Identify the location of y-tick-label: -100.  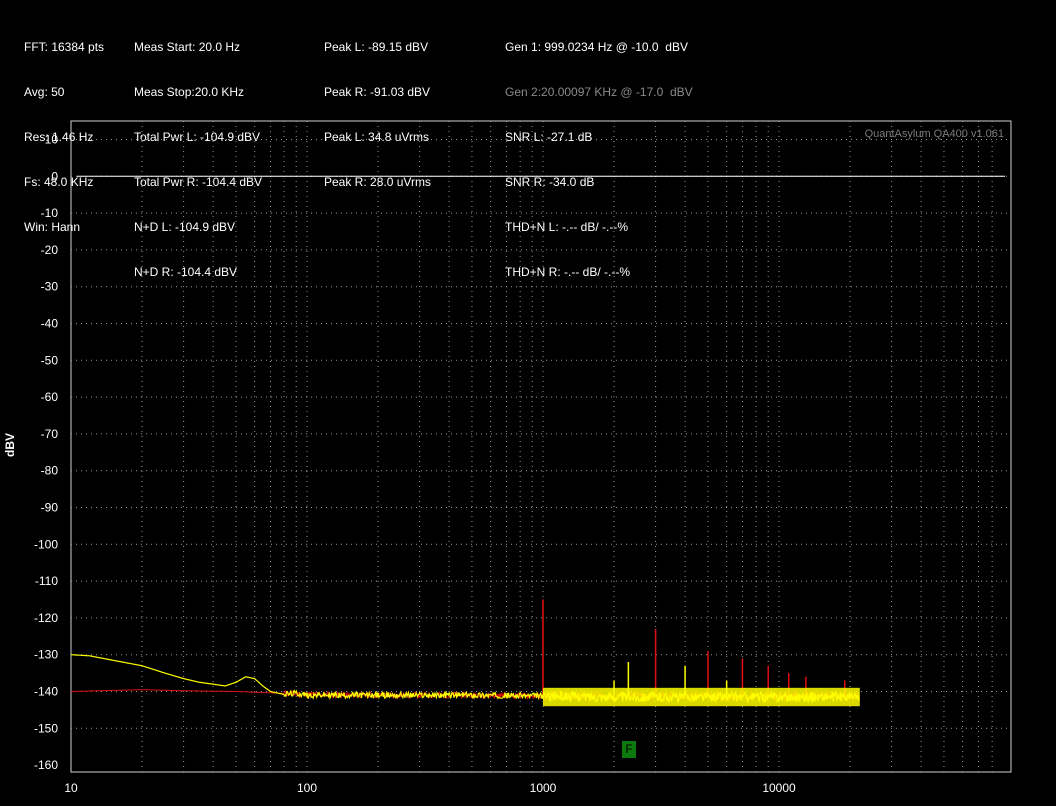
(46, 544).